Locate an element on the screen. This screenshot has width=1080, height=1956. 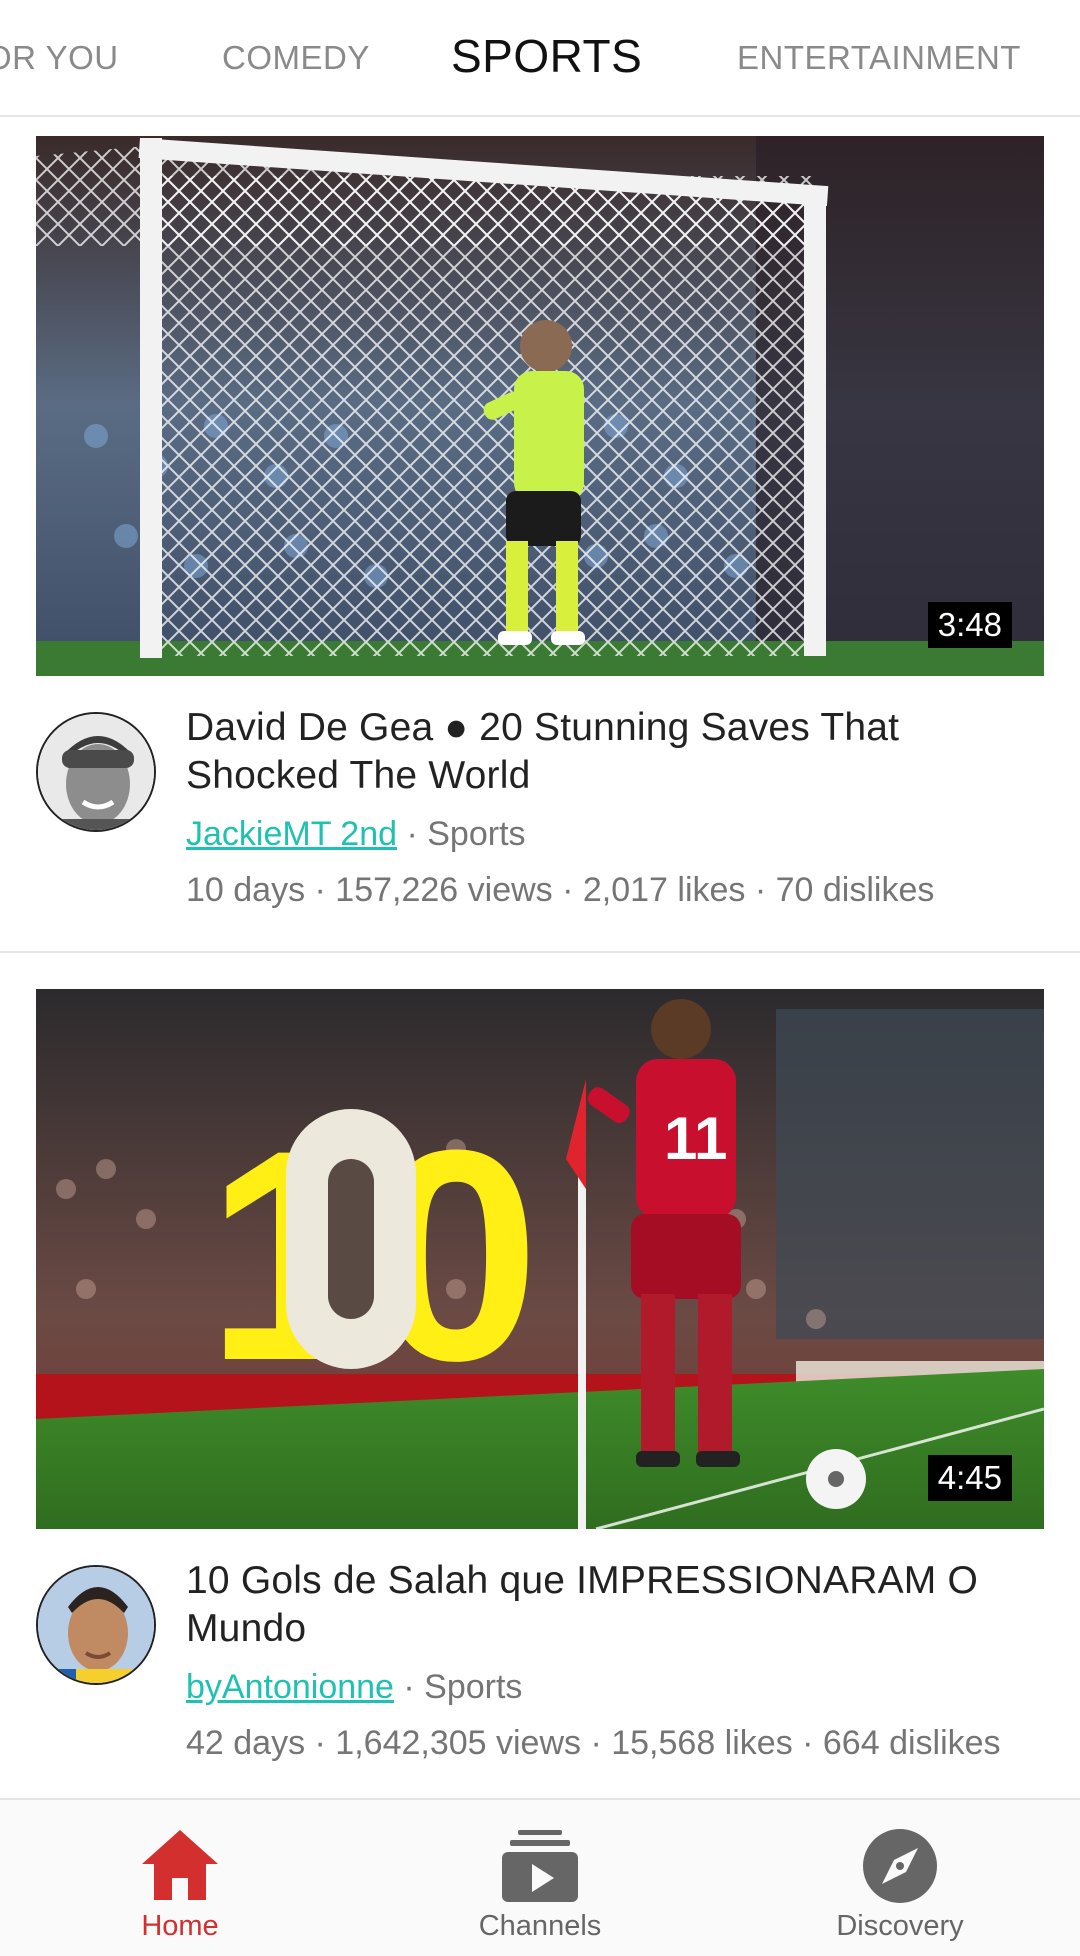
nav-home: Home is located at coordinates (180, 1878).